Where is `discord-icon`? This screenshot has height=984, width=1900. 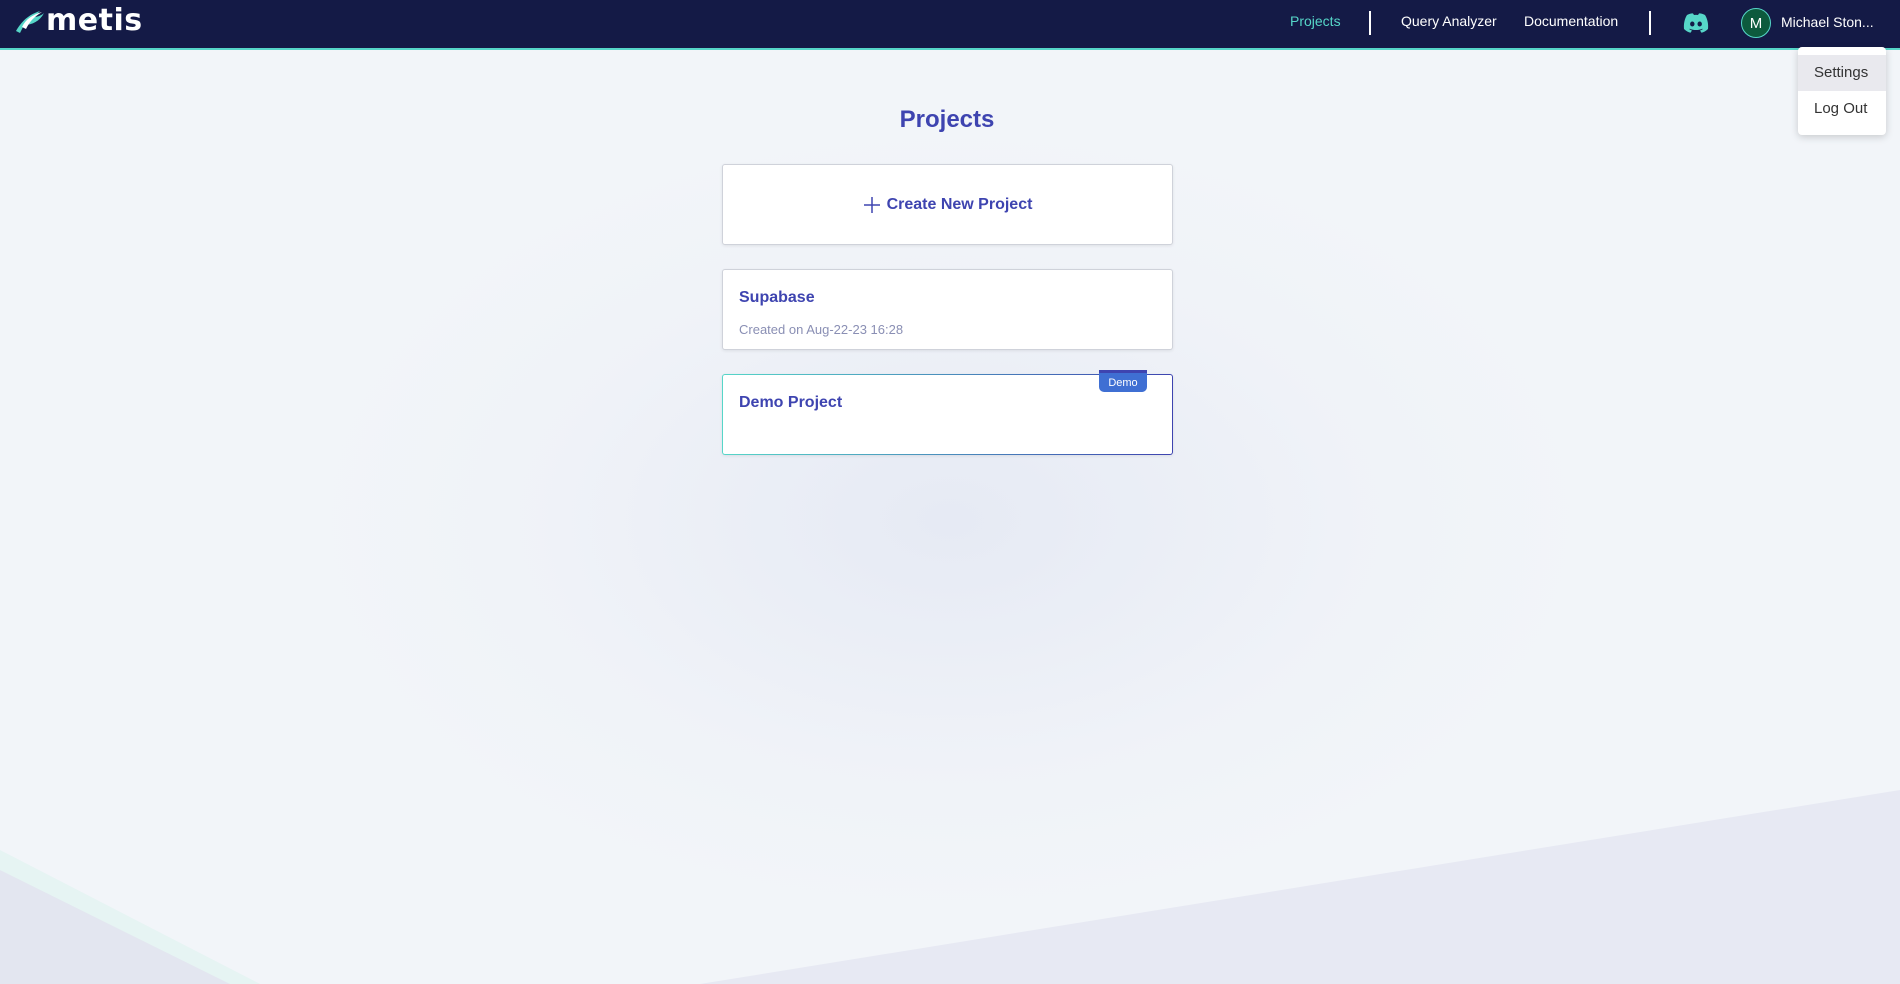 discord-icon is located at coordinates (1696, 23).